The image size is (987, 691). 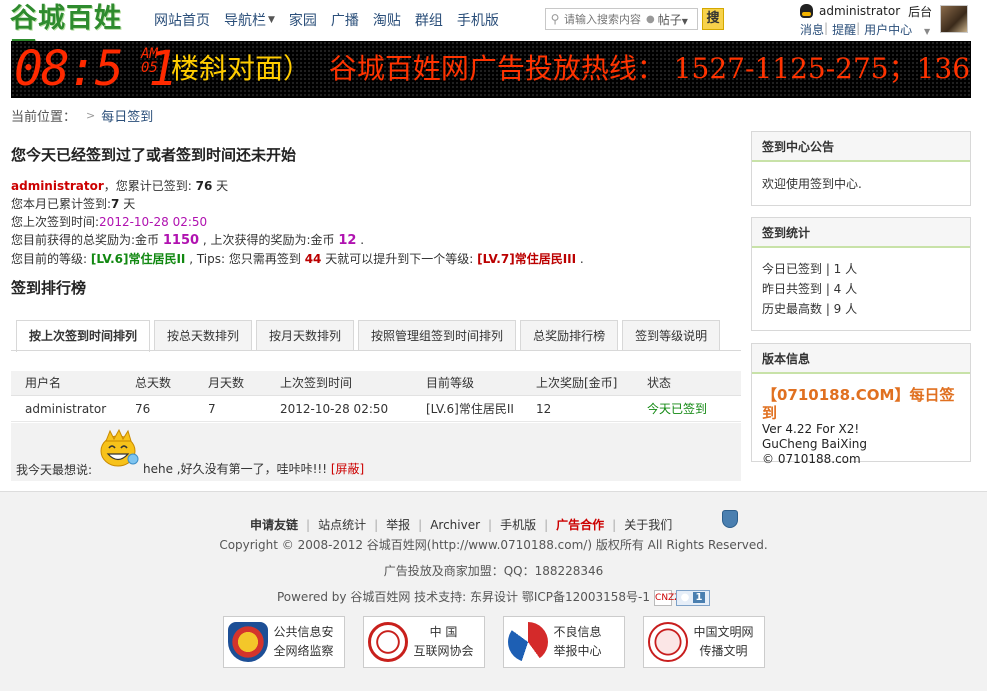 What do you see at coordinates (703, 642) in the screenshot?
I see `badge-civilization: 中国文明网 传播文明` at bounding box center [703, 642].